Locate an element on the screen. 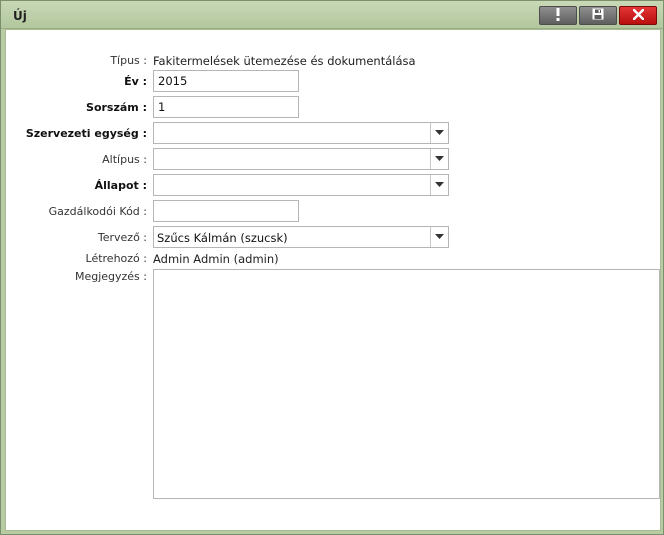 The height and width of the screenshot is (535, 664). tipus-label: Típus : is located at coordinates (128, 60).